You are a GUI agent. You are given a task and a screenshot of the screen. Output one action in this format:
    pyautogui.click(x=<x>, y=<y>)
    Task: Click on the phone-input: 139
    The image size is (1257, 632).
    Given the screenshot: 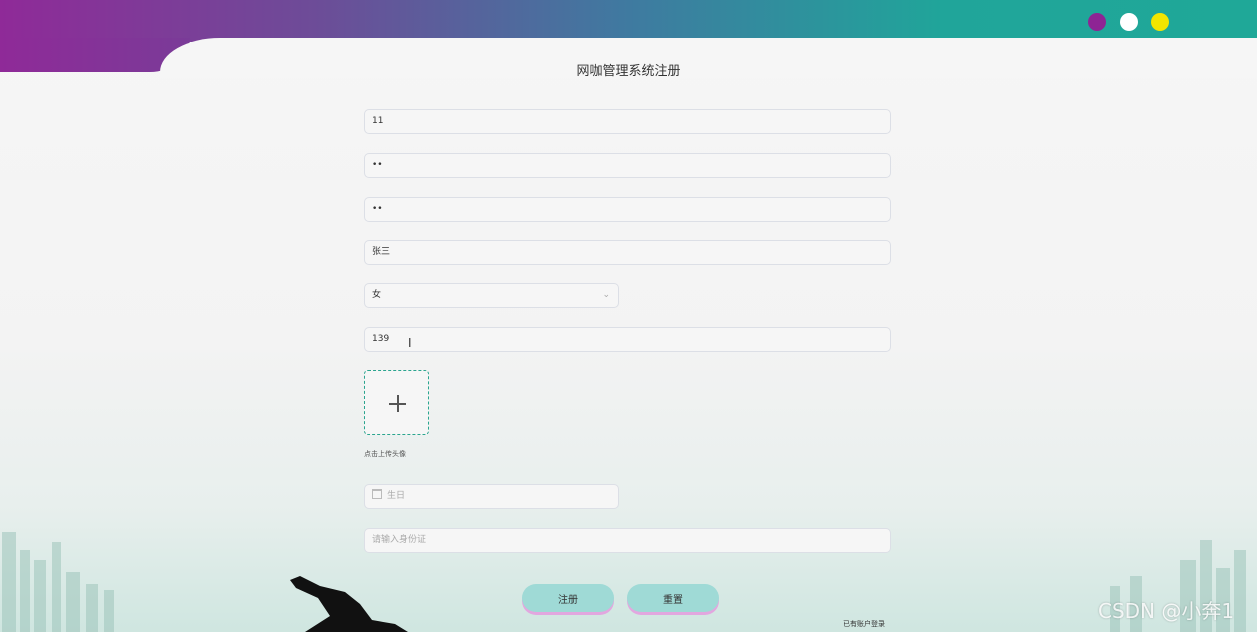 What is the action you would take?
    pyautogui.click(x=627, y=339)
    